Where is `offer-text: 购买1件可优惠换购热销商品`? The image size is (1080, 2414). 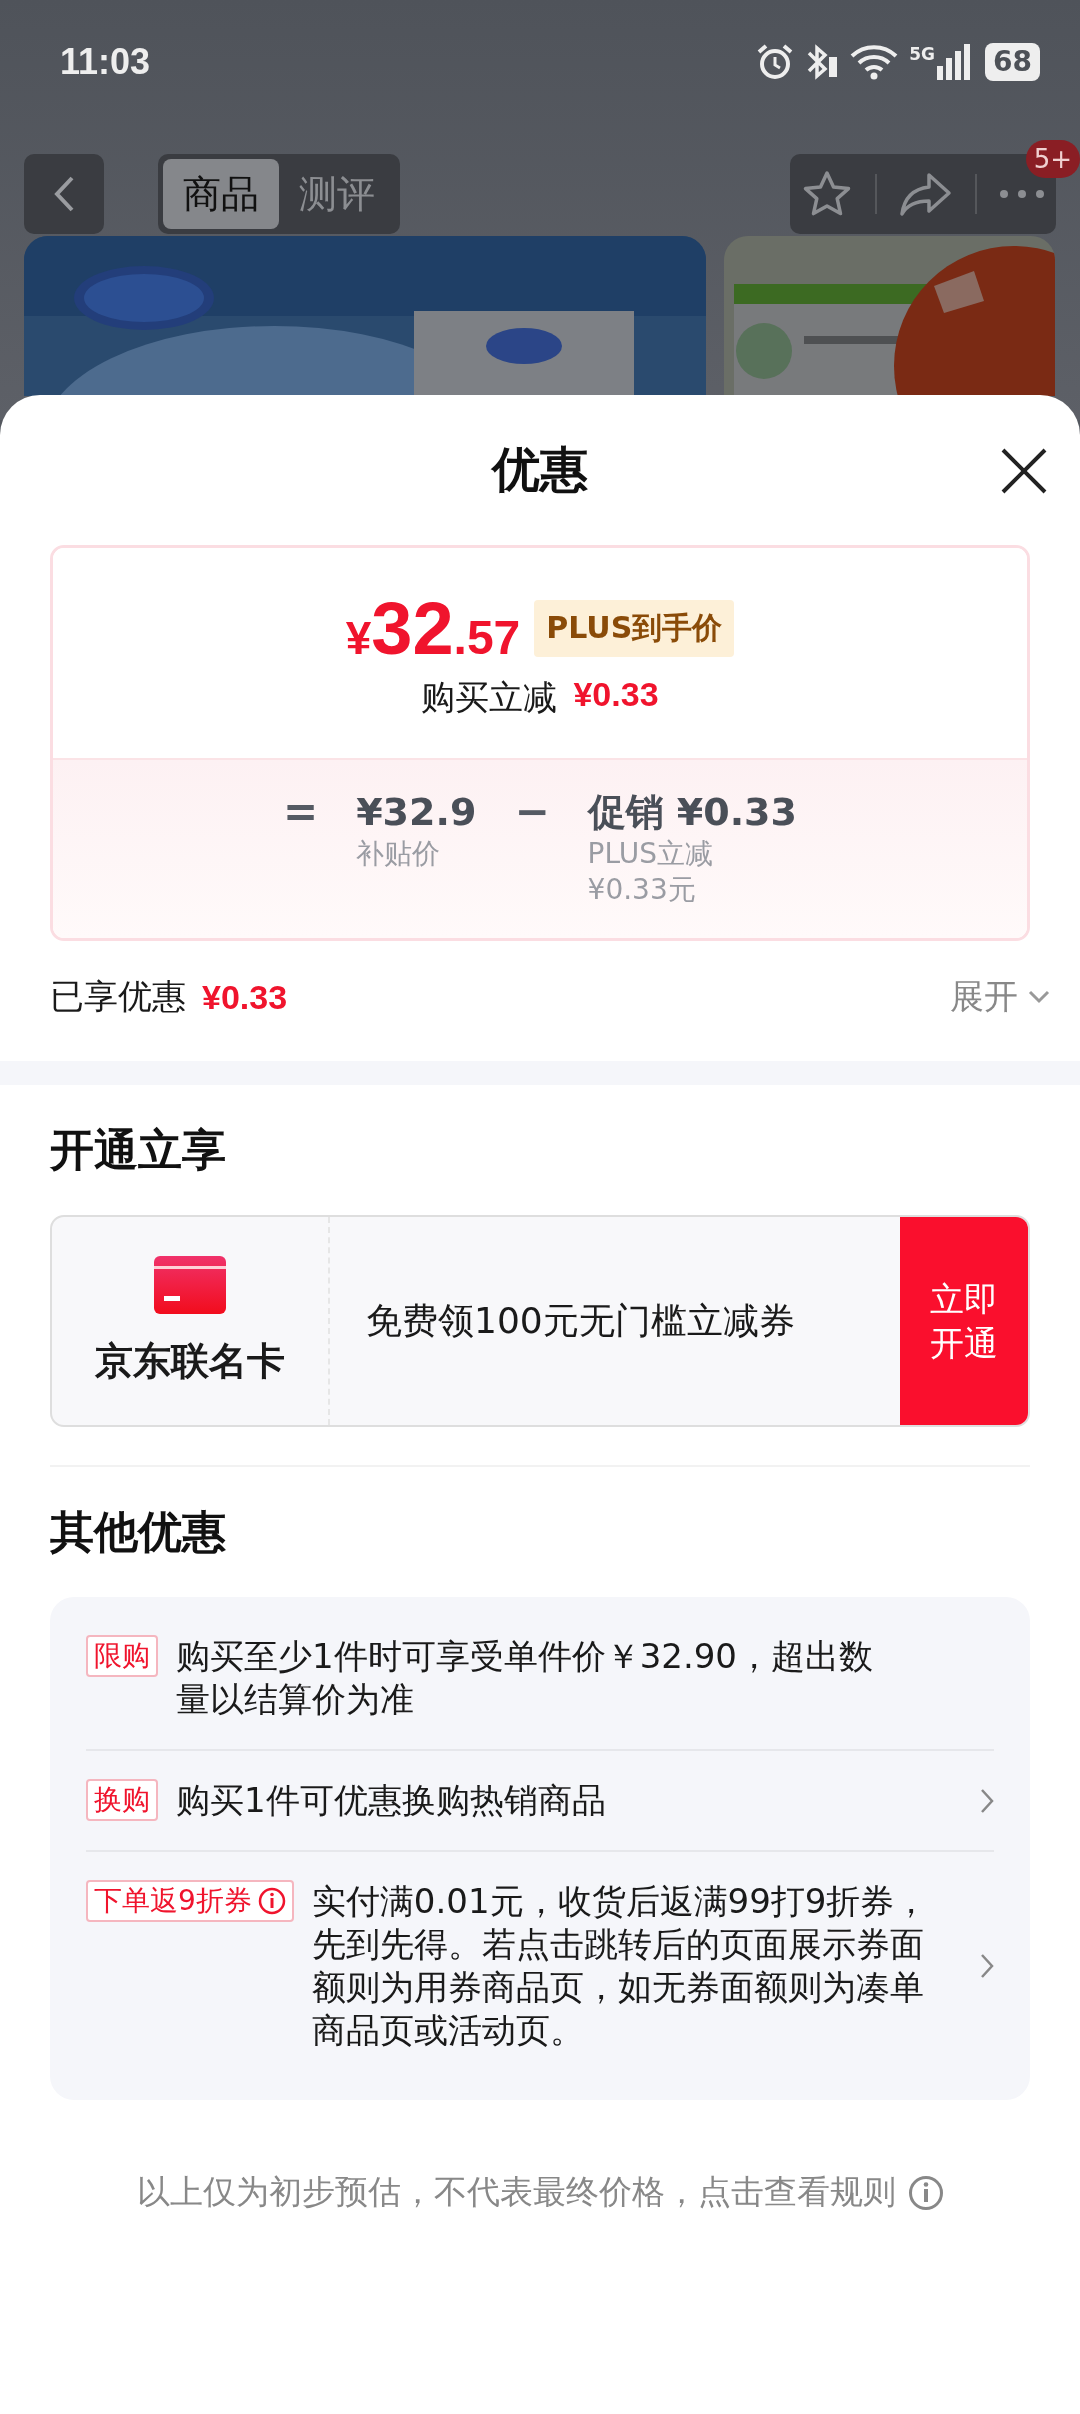 offer-text: 购买1件可优惠换购热销商品 is located at coordinates (541, 1800).